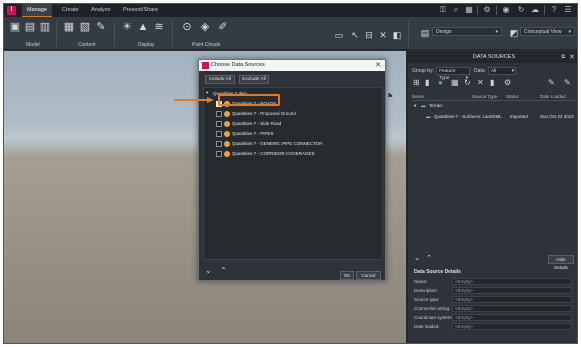 Image resolution: width=581 pixels, height=347 pixels. What do you see at coordinates (467, 82) in the screenshot?
I see `refresh-icon: ↻` at bounding box center [467, 82].